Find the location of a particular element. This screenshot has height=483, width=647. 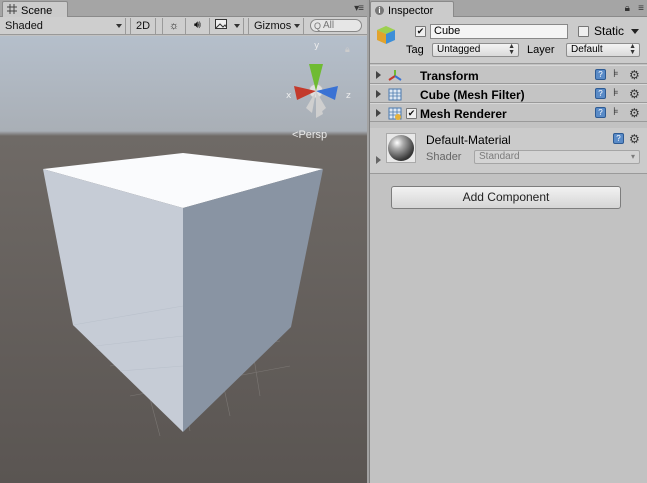

mesh-renderer-icon is located at coordinates (395, 113).